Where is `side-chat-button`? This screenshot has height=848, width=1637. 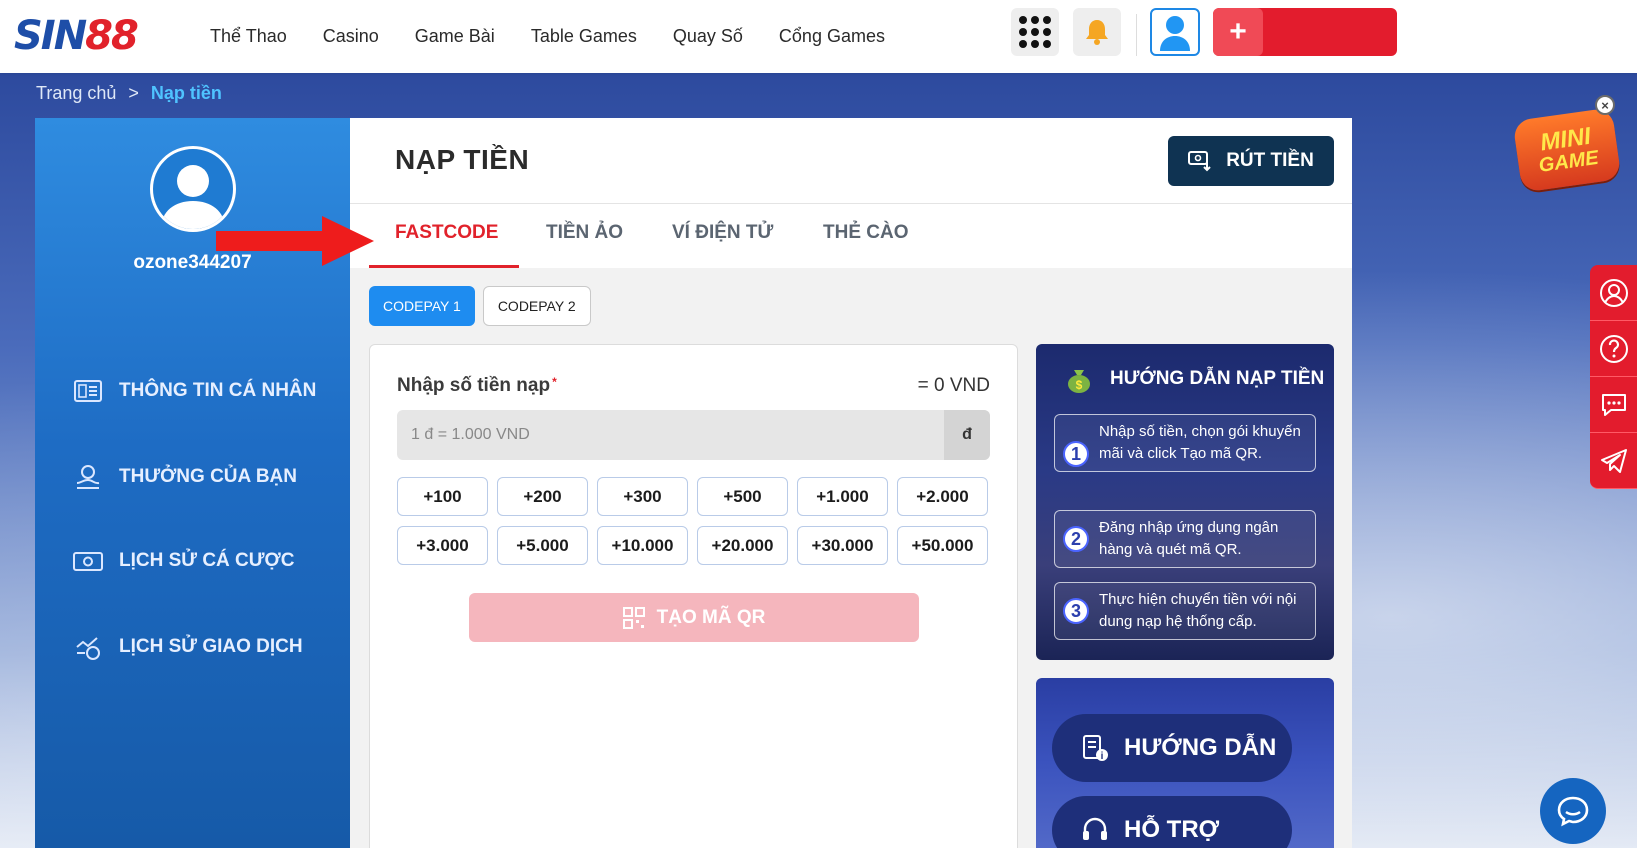 side-chat-button is located at coordinates (1613, 405).